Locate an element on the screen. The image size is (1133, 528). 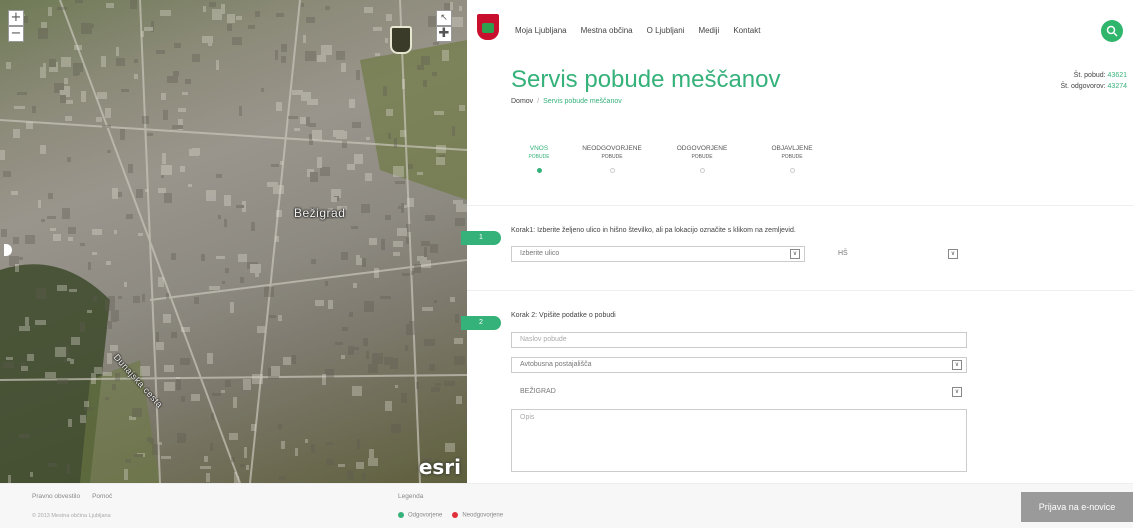
tab-label: VNOS is located at coordinates (539, 148).